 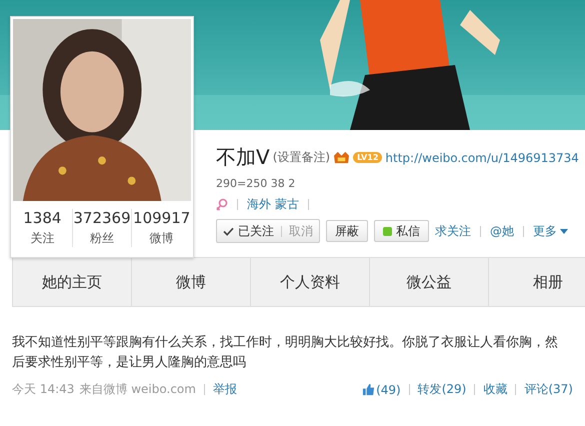 I want to click on user-name: 不加V, so click(x=243, y=157).